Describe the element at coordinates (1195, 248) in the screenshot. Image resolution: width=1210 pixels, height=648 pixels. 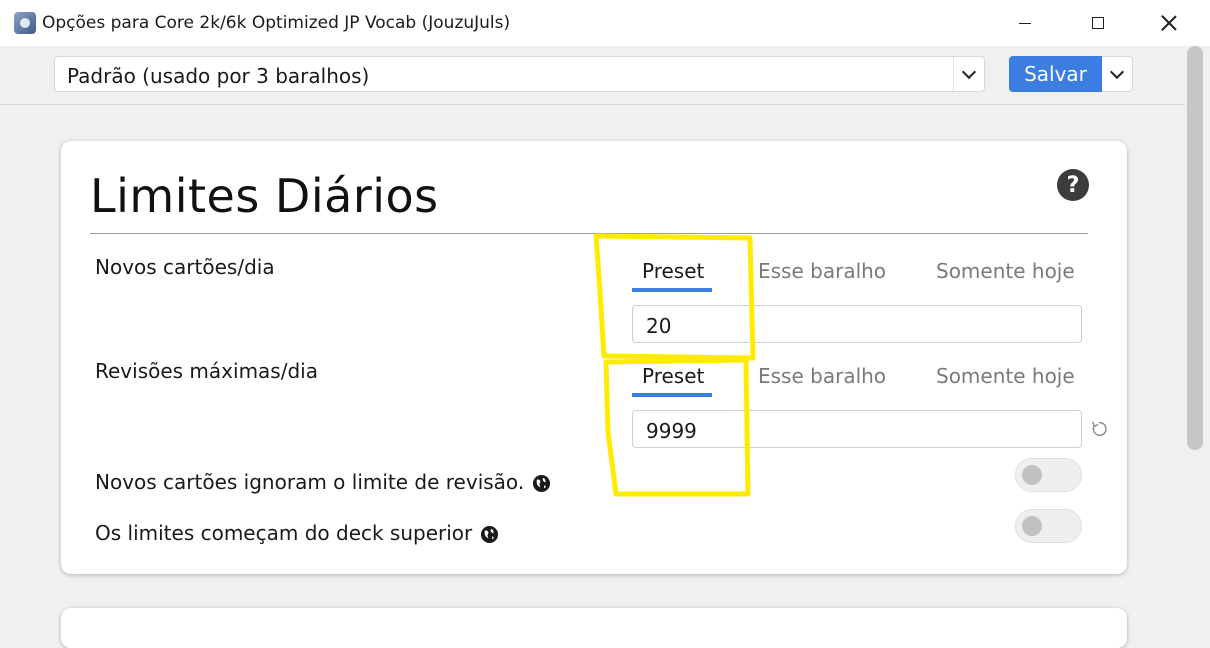
I see `scrollbar-thumb` at that location.